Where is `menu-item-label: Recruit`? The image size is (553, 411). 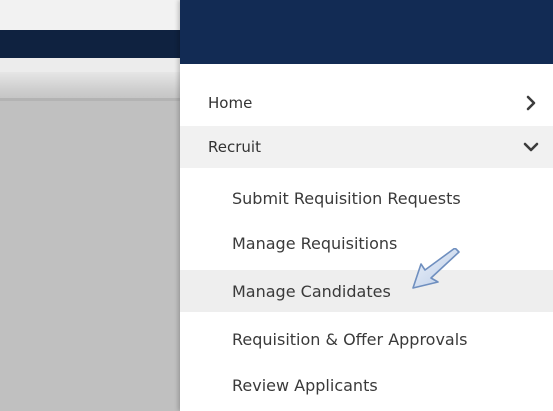 menu-item-label: Recruit is located at coordinates (234, 147).